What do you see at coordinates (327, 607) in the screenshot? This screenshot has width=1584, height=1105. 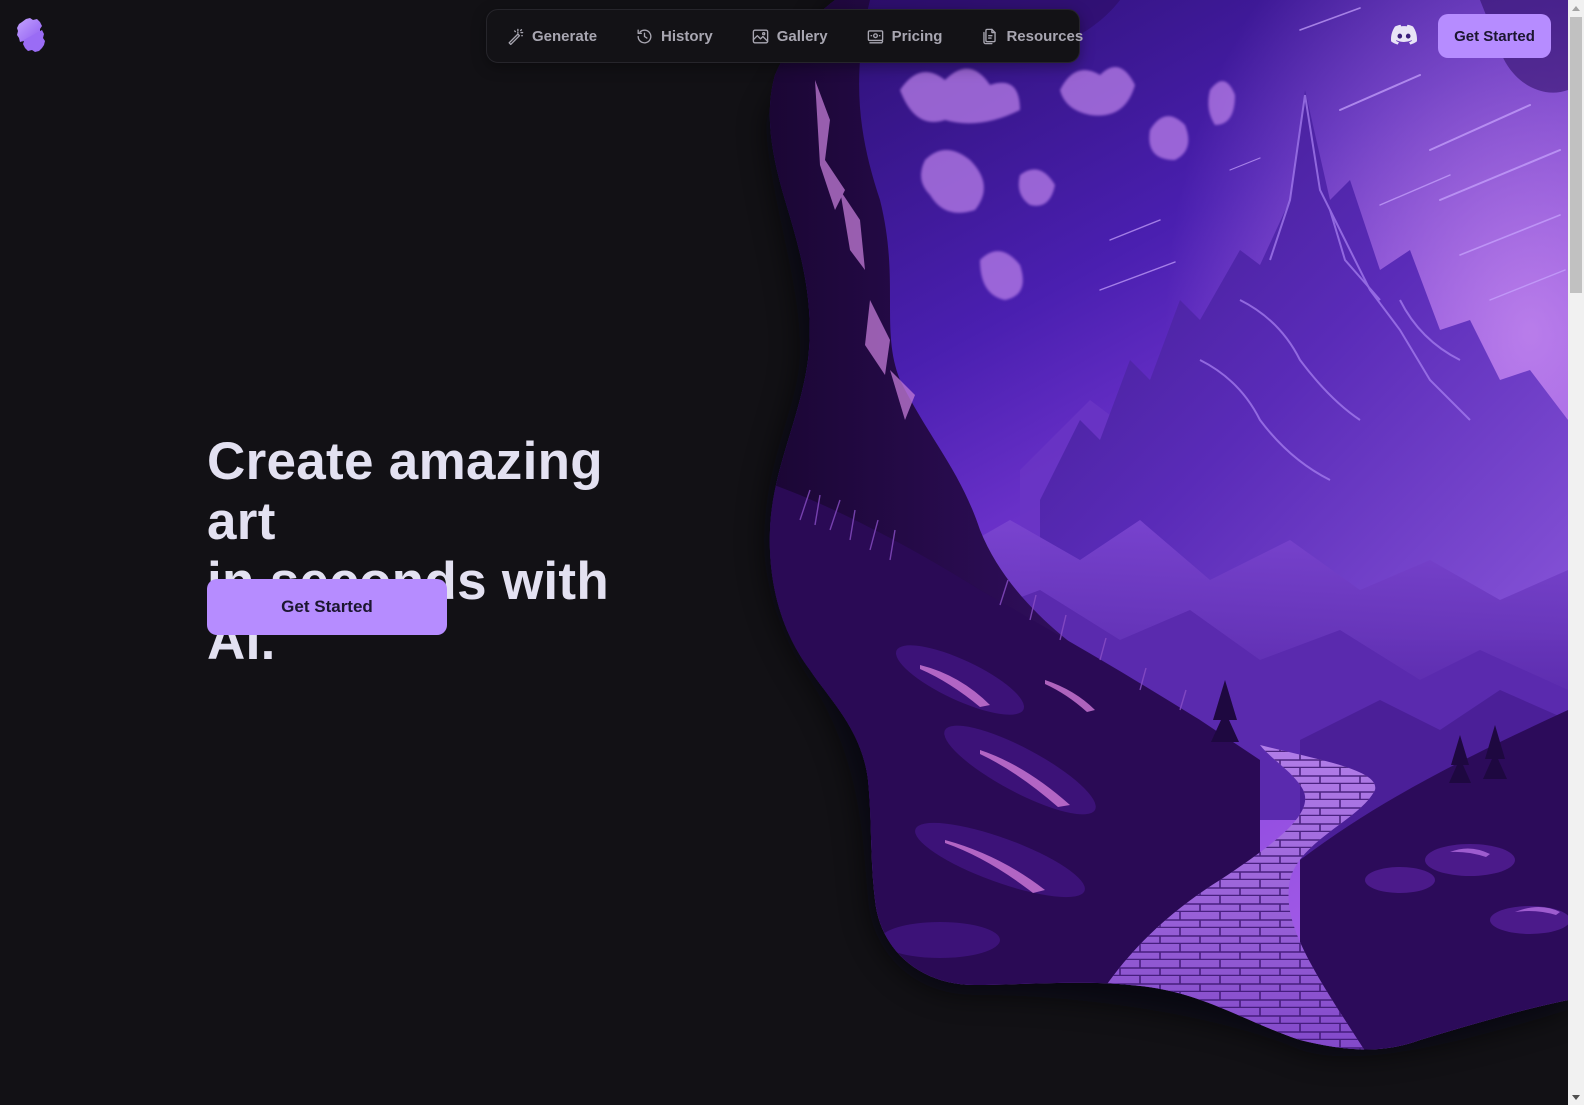 I see `hero-get-started-button: Get Started` at bounding box center [327, 607].